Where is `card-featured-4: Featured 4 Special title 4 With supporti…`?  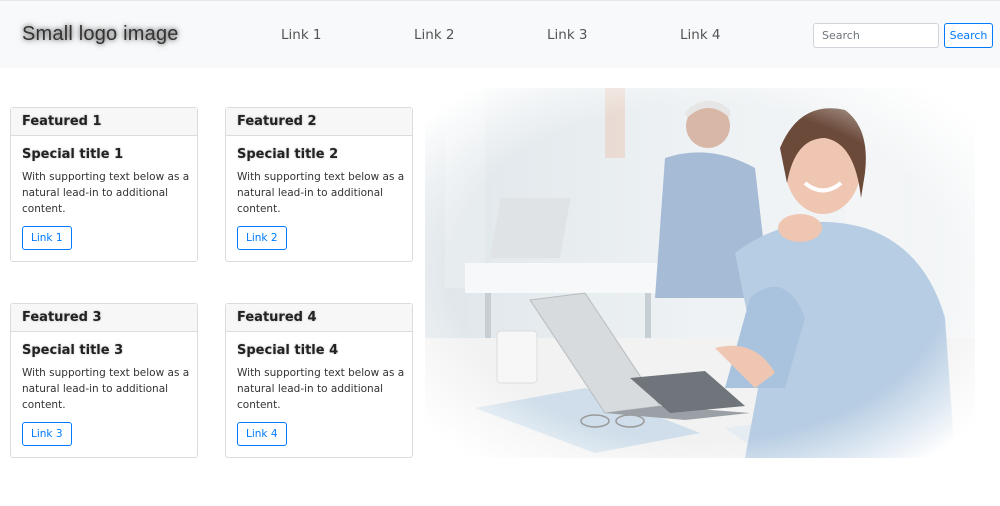 card-featured-4: Featured 4 Special title 4 With supporti… is located at coordinates (319, 380).